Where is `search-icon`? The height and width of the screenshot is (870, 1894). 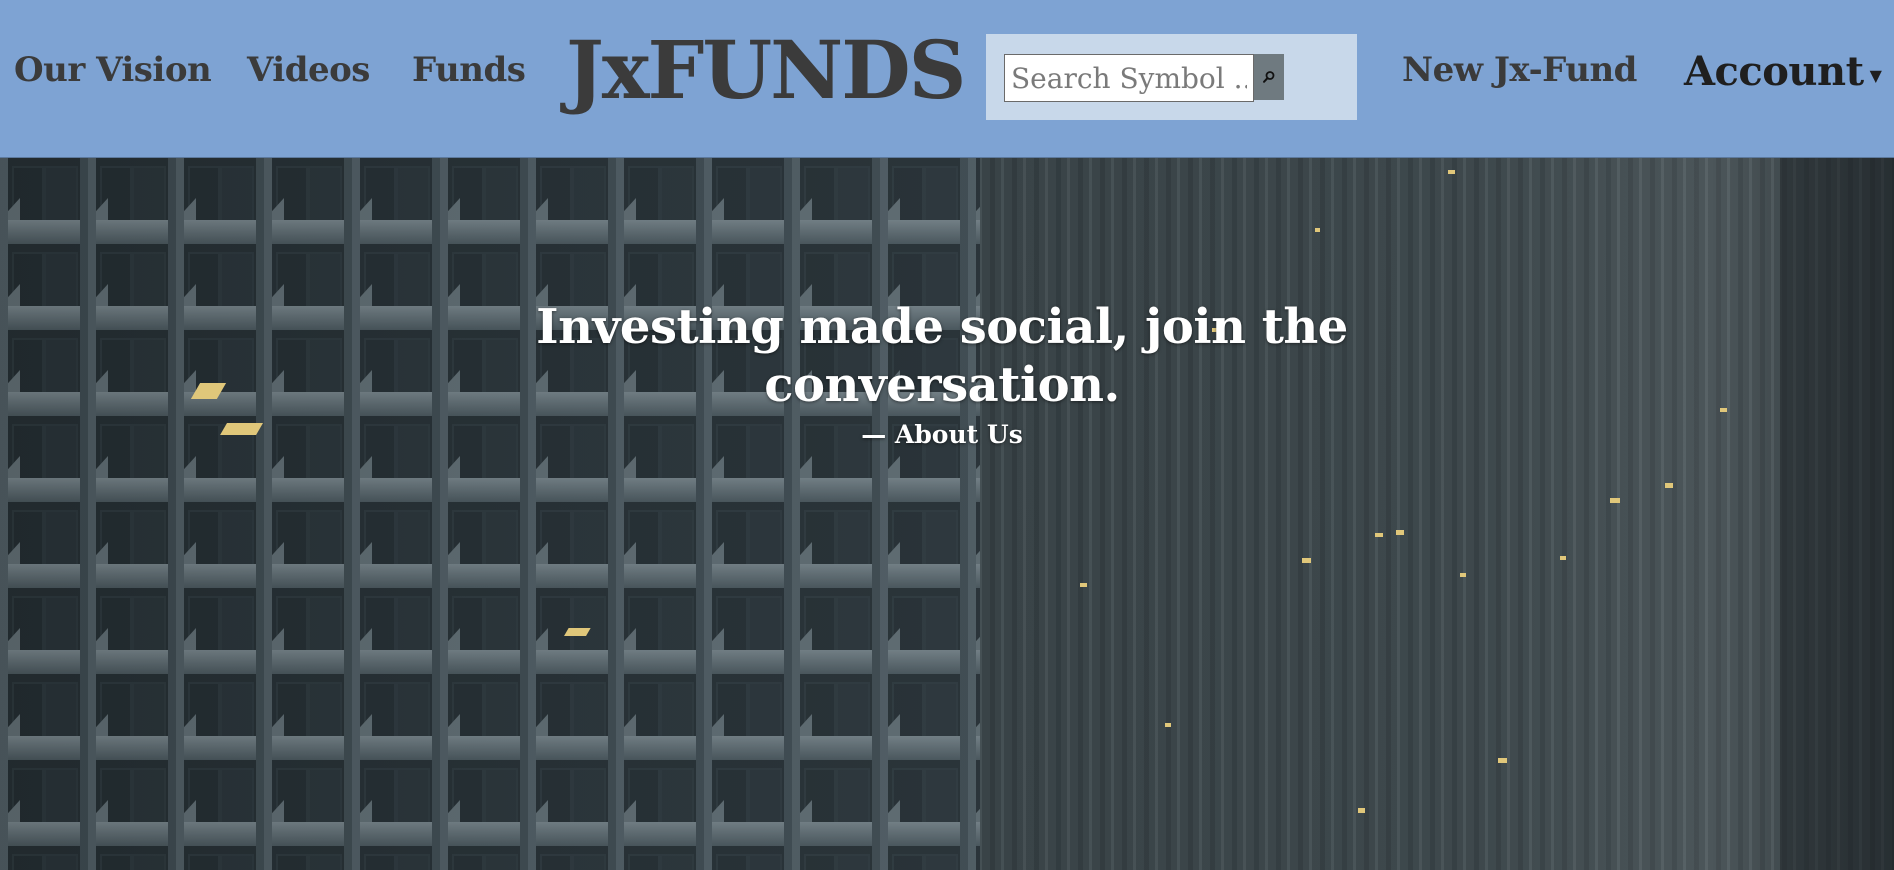
search-icon is located at coordinates (1269, 77).